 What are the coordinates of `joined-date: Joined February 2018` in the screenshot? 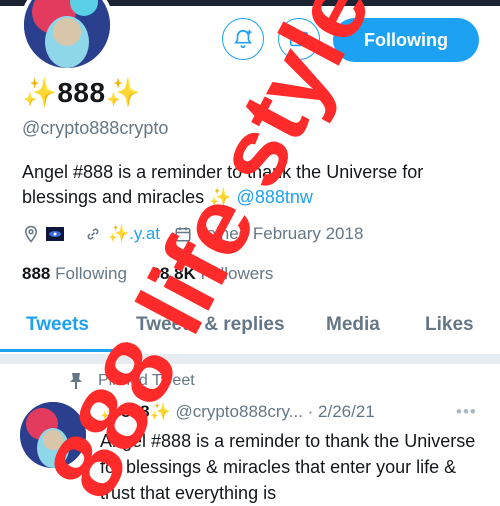 It's located at (268, 234).